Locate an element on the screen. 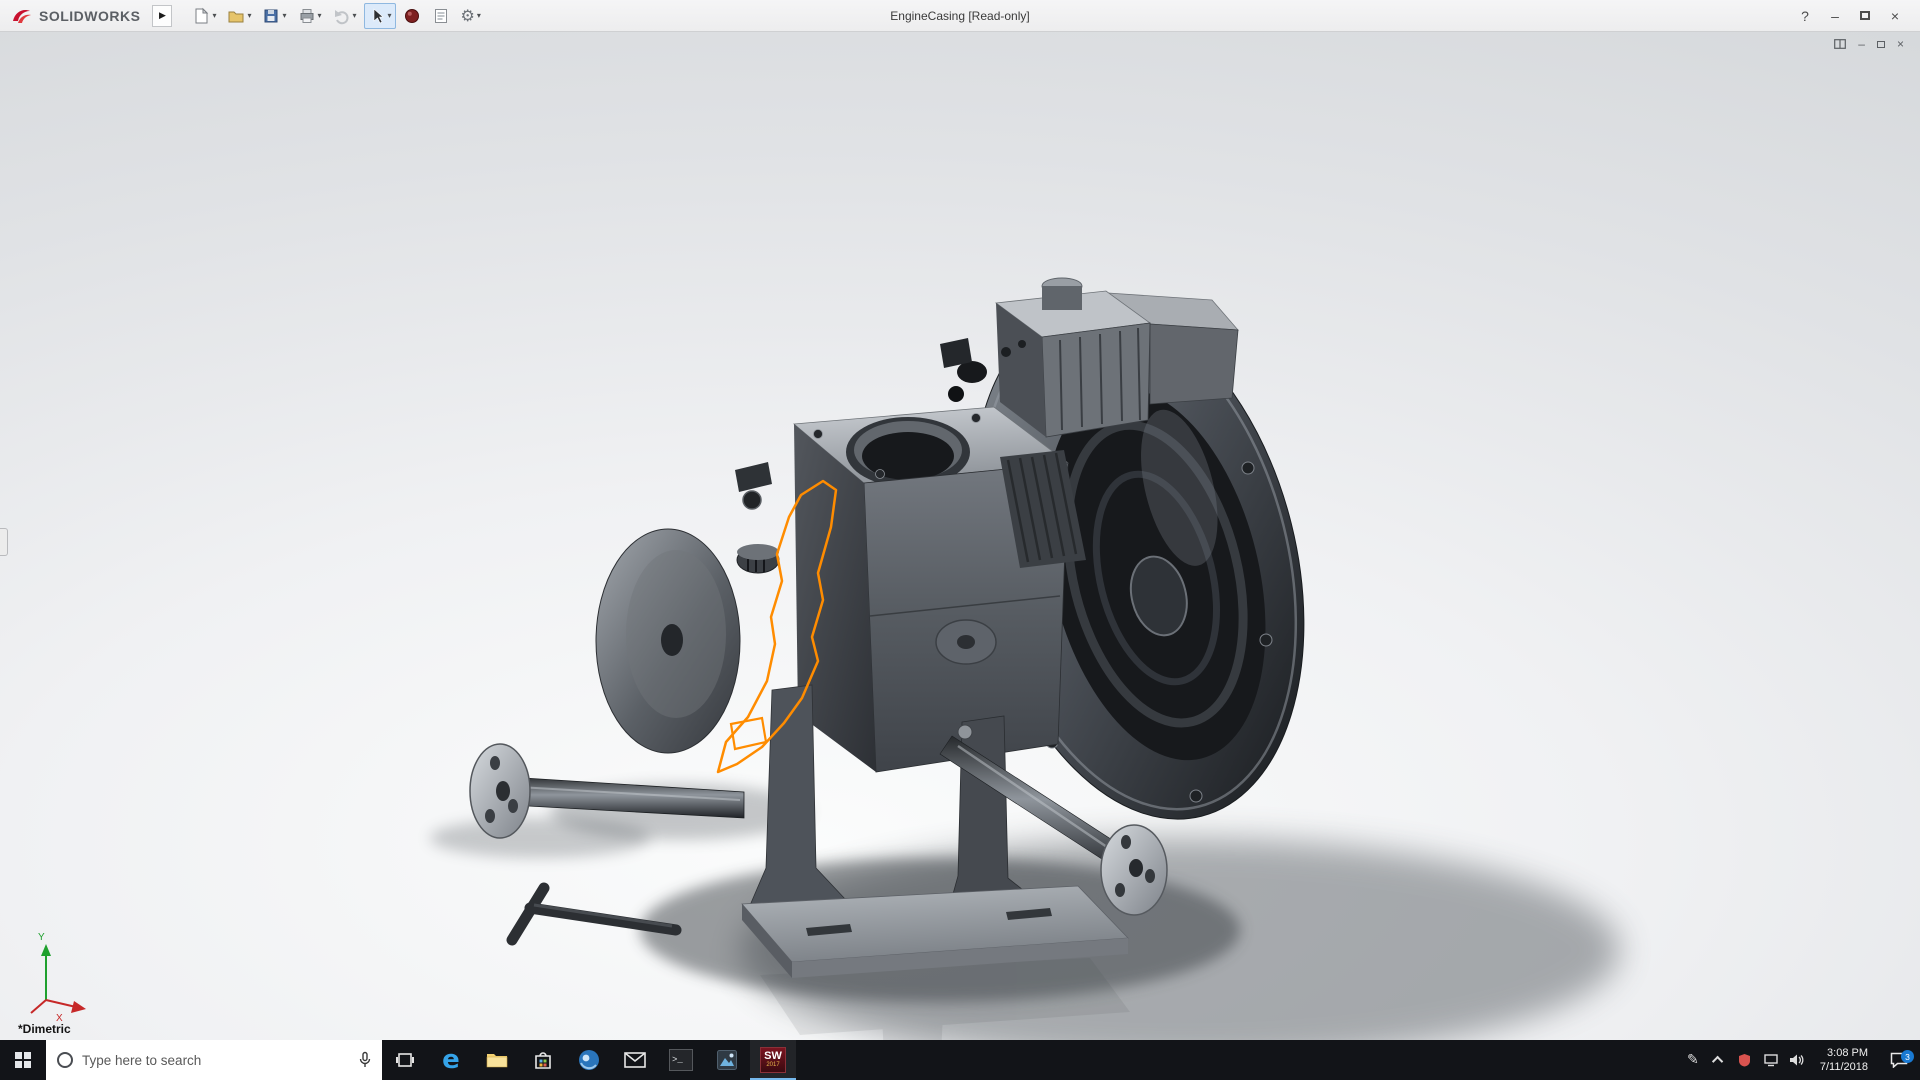 The height and width of the screenshot is (1080, 1920). browser-app-button is located at coordinates (589, 1060).